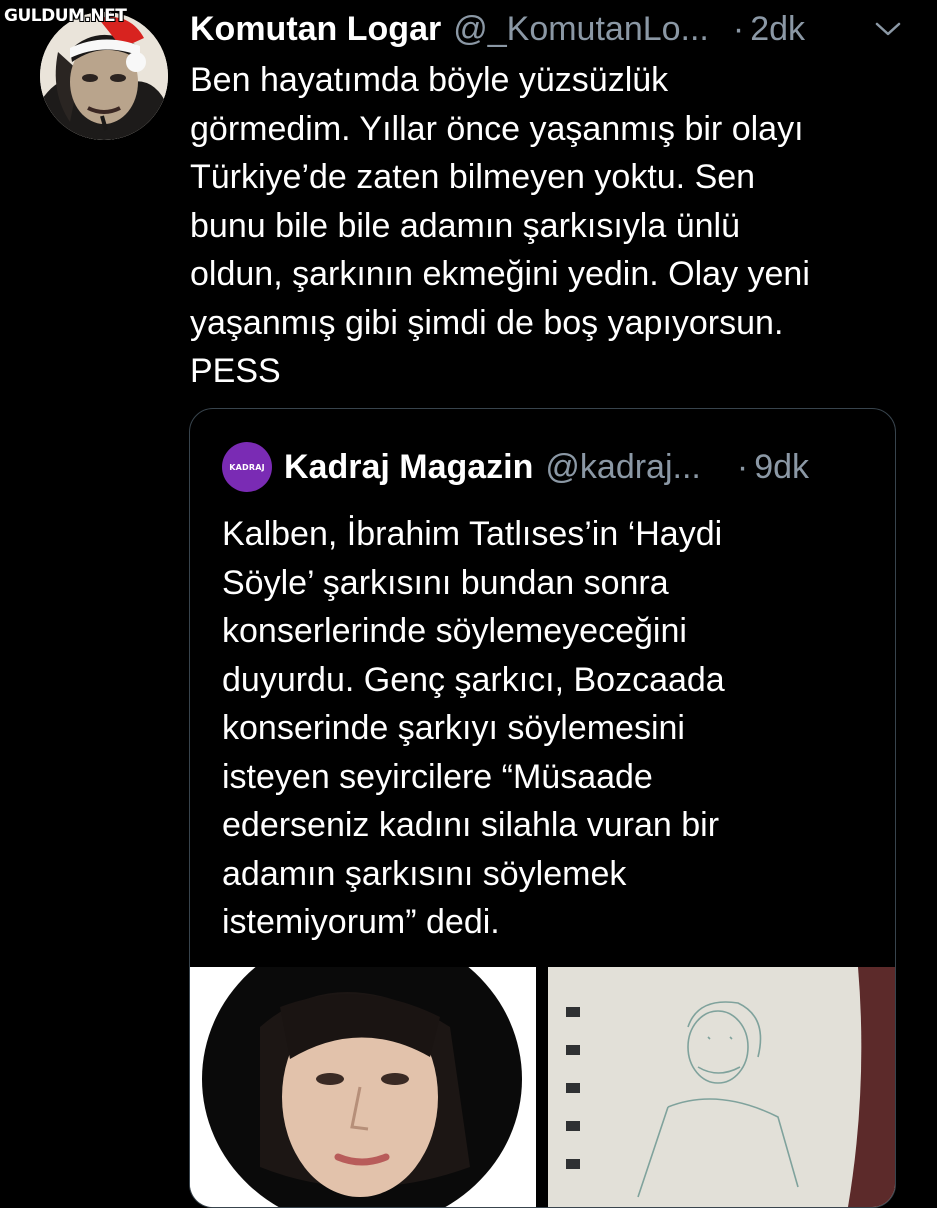  Describe the element at coordinates (777, 29) in the screenshot. I see `tweet-time: 2dk` at that location.